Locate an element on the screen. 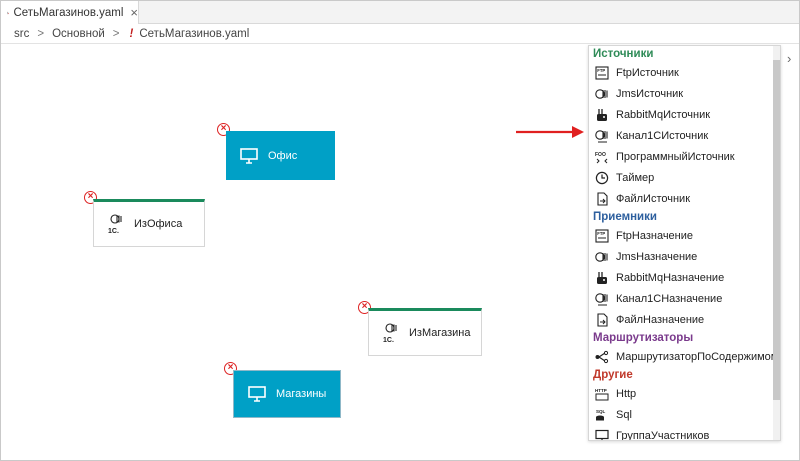  code-icon: FOO is located at coordinates (601, 157).